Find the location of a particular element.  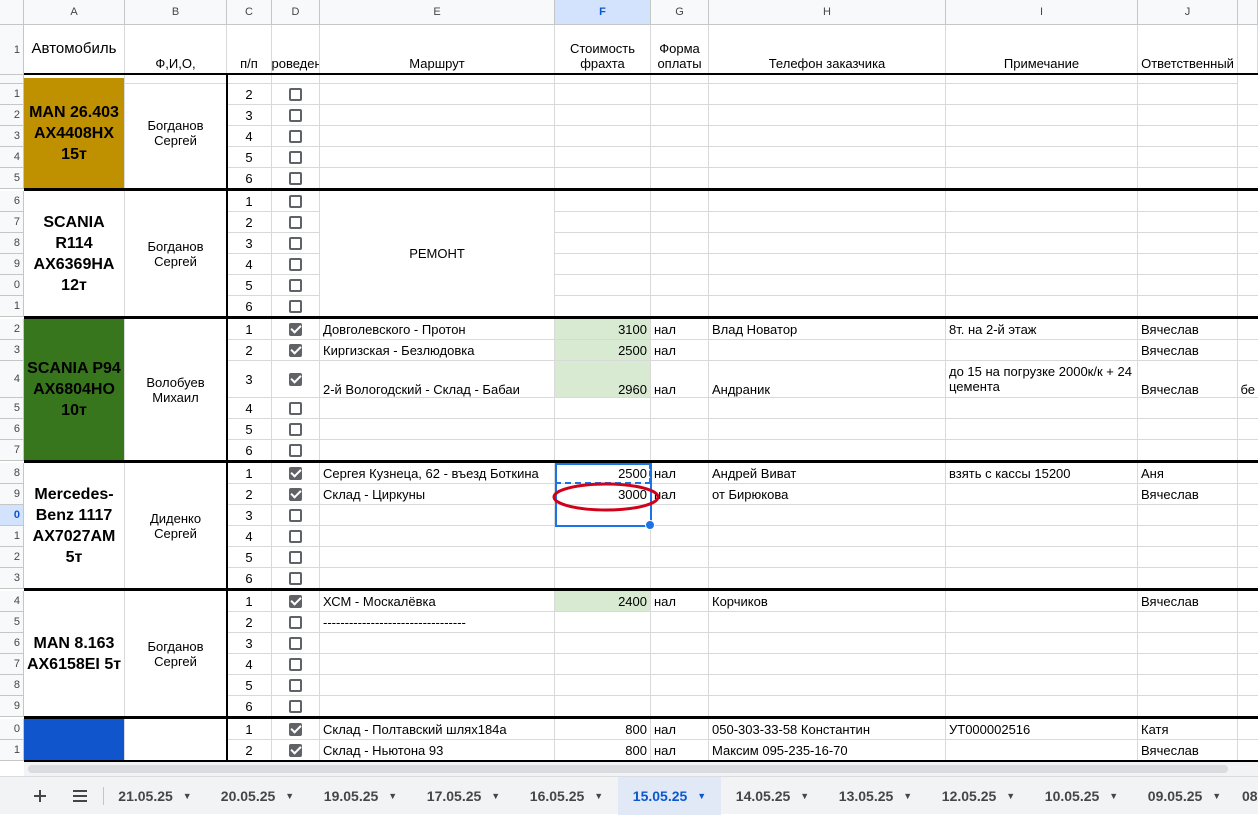

tab-13.05.25: 13.05.25 ▼ is located at coordinates (875, 796).